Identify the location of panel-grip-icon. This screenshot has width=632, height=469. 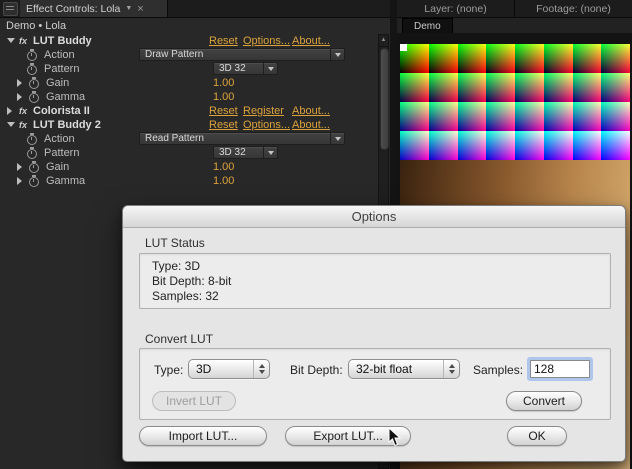
(10, 9).